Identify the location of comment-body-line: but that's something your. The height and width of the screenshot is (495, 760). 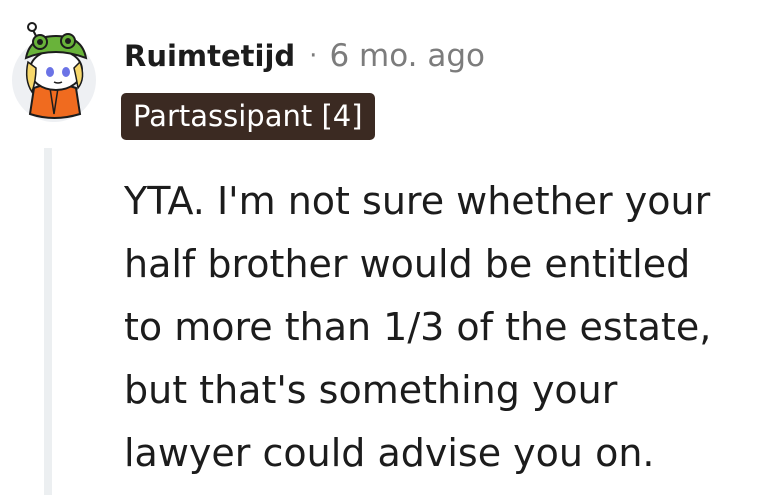
(371, 390).